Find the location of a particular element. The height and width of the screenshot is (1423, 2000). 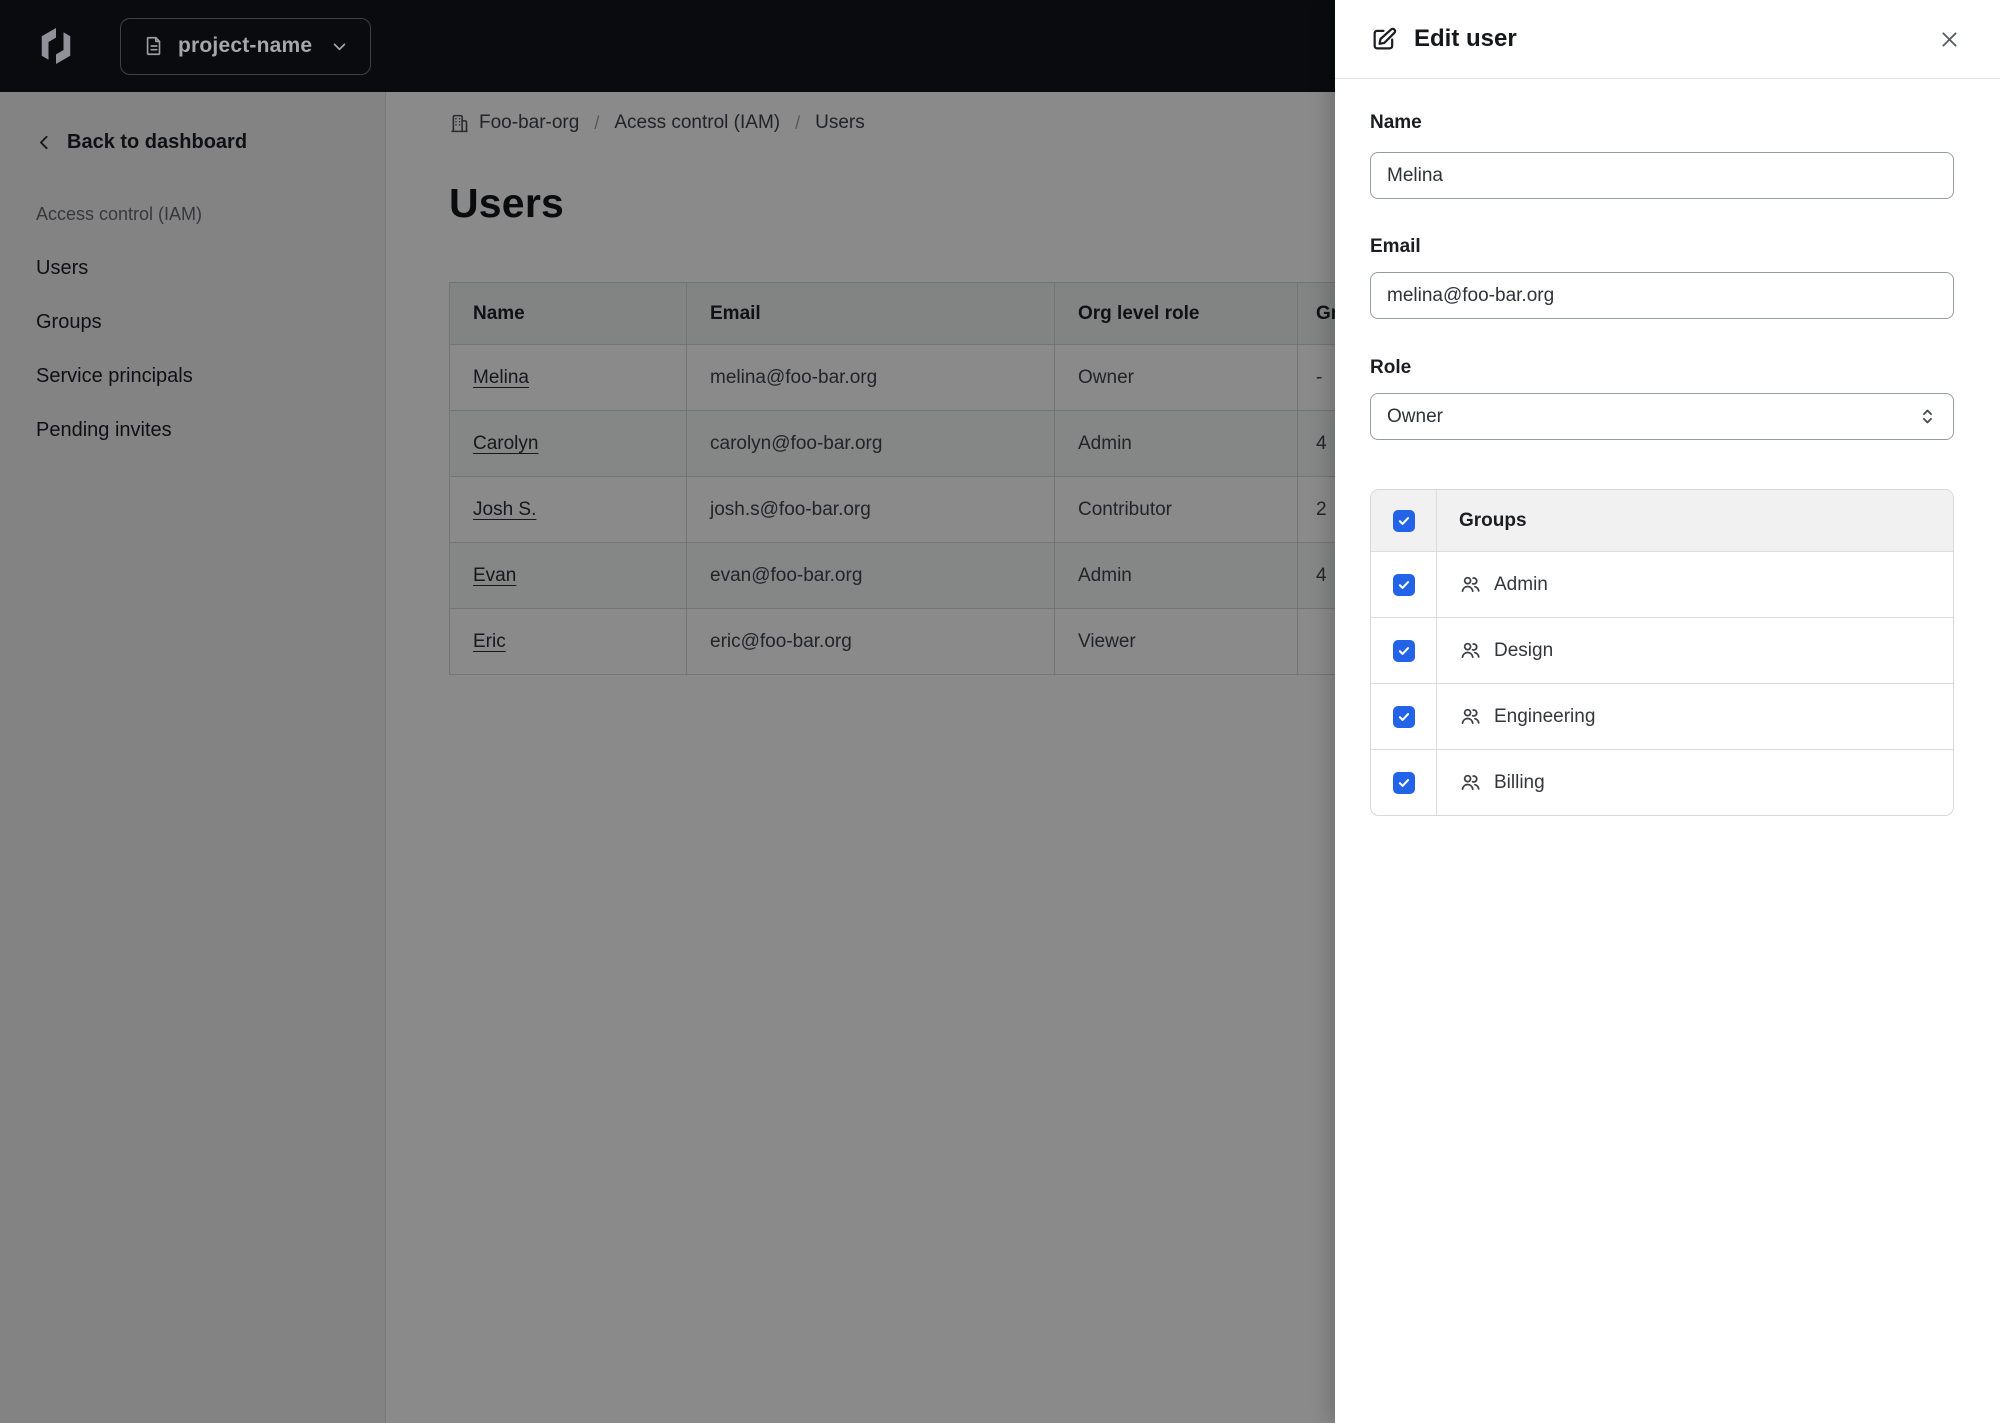

close-button is located at coordinates (1949, 39).